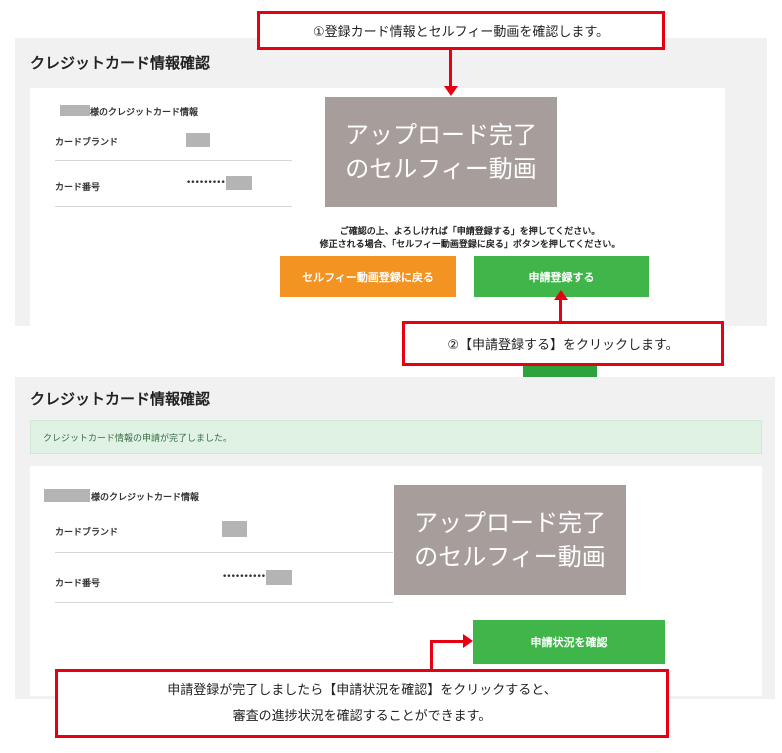 The image size is (782, 753). What do you see at coordinates (468, 641) in the screenshot?
I see `callout-step3-arrowhead` at bounding box center [468, 641].